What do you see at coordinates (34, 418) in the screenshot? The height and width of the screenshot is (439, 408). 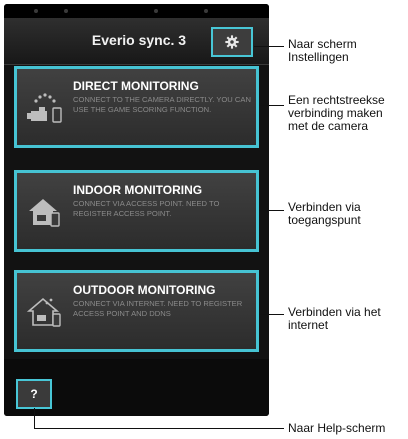 I see `callout-line-help-v` at bounding box center [34, 418].